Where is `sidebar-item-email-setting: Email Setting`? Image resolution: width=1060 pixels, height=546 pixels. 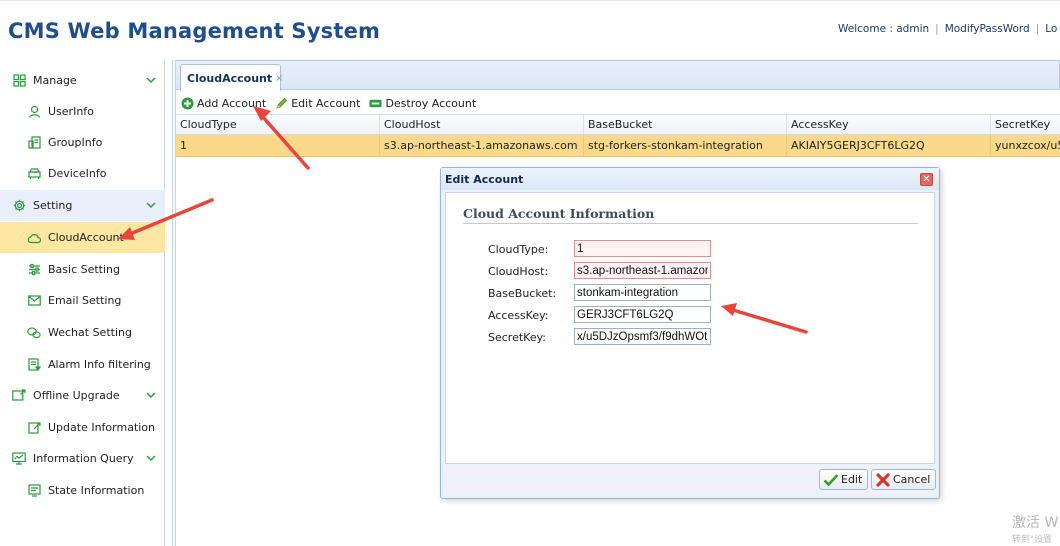 sidebar-item-email-setting: Email Setting is located at coordinates (82, 300).